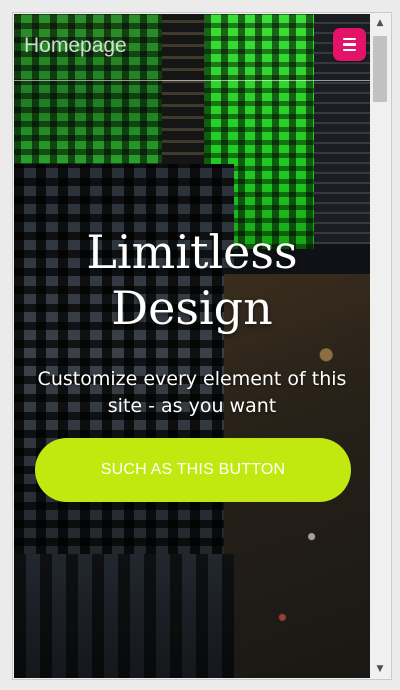  I want to click on hero-title-line2: Design, so click(192, 308).